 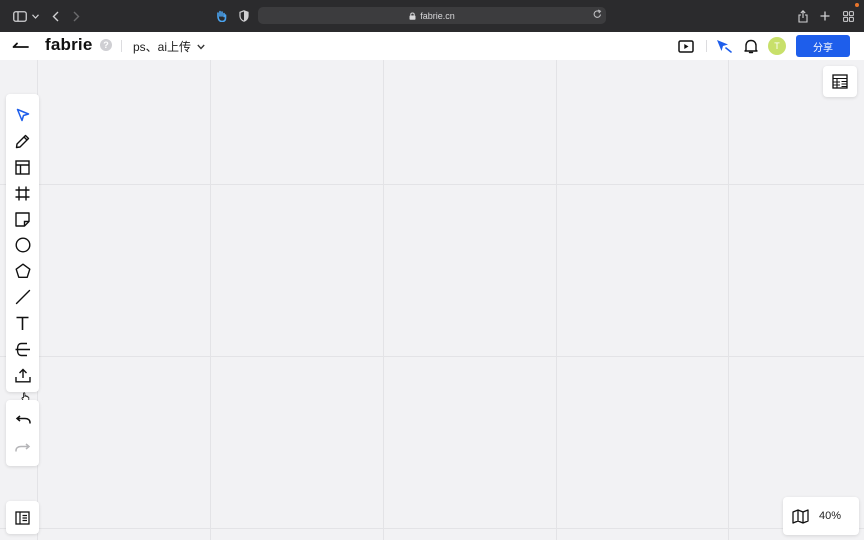 What do you see at coordinates (823, 46) in the screenshot?
I see `share-button: 分享` at bounding box center [823, 46].